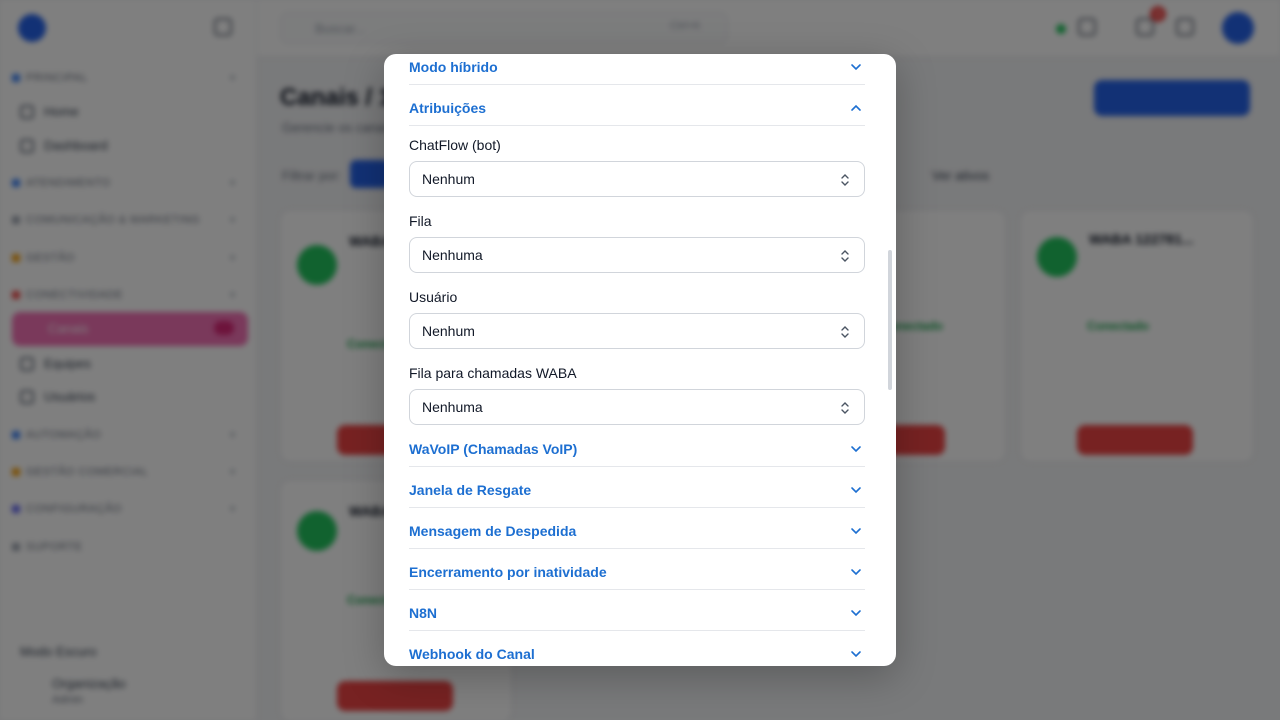  Describe the element at coordinates (637, 533) in the screenshot. I see `accordion-mensagem-despedida: Mensagem de Despedida` at that location.